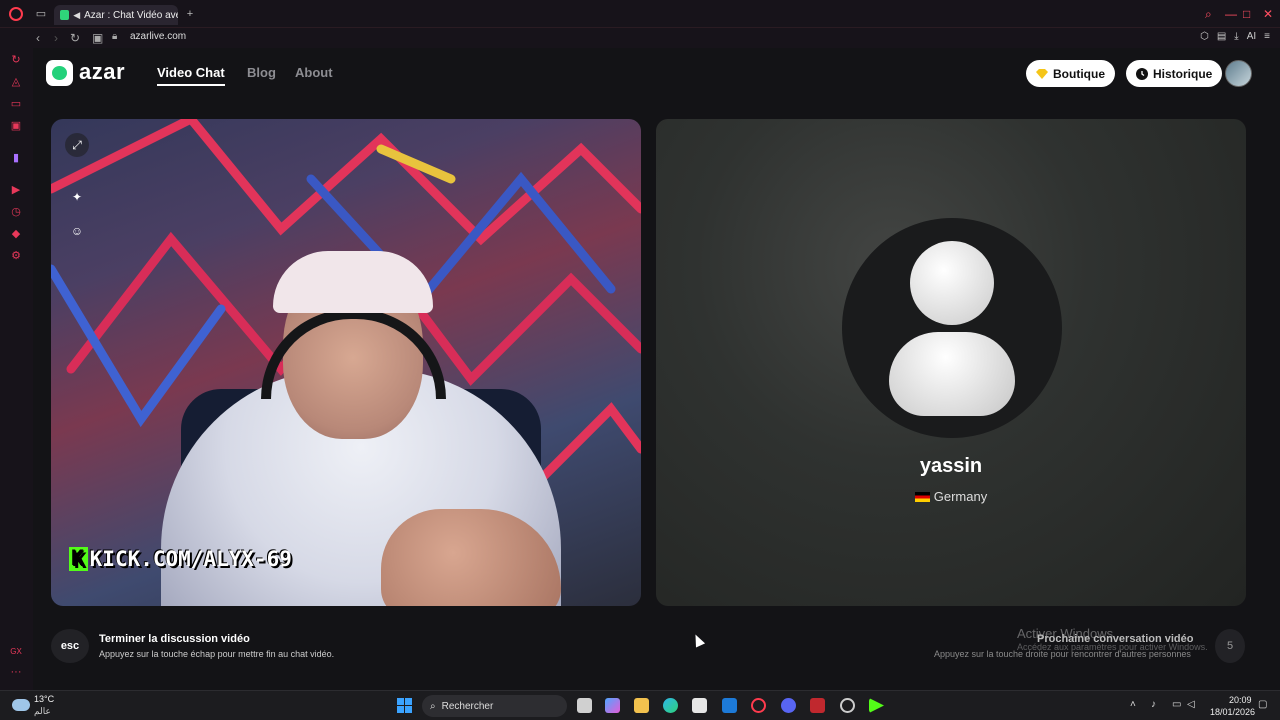 The image size is (1280, 720). Describe the element at coordinates (1268, 14) in the screenshot. I see `close-window-icon: ✕` at that location.